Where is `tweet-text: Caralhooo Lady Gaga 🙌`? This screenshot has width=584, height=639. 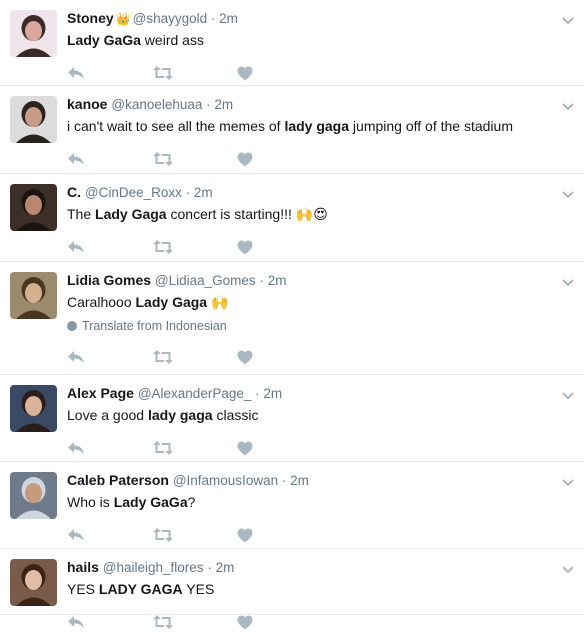
tweet-text: Caralhooo Lady Gaga 🙌 is located at coordinates (319, 302).